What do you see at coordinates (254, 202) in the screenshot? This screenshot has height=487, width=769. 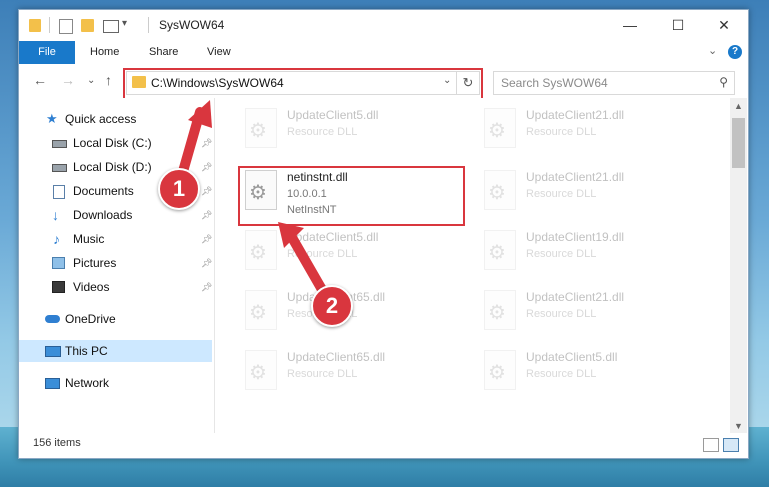 I see `callout-arrows` at bounding box center [254, 202].